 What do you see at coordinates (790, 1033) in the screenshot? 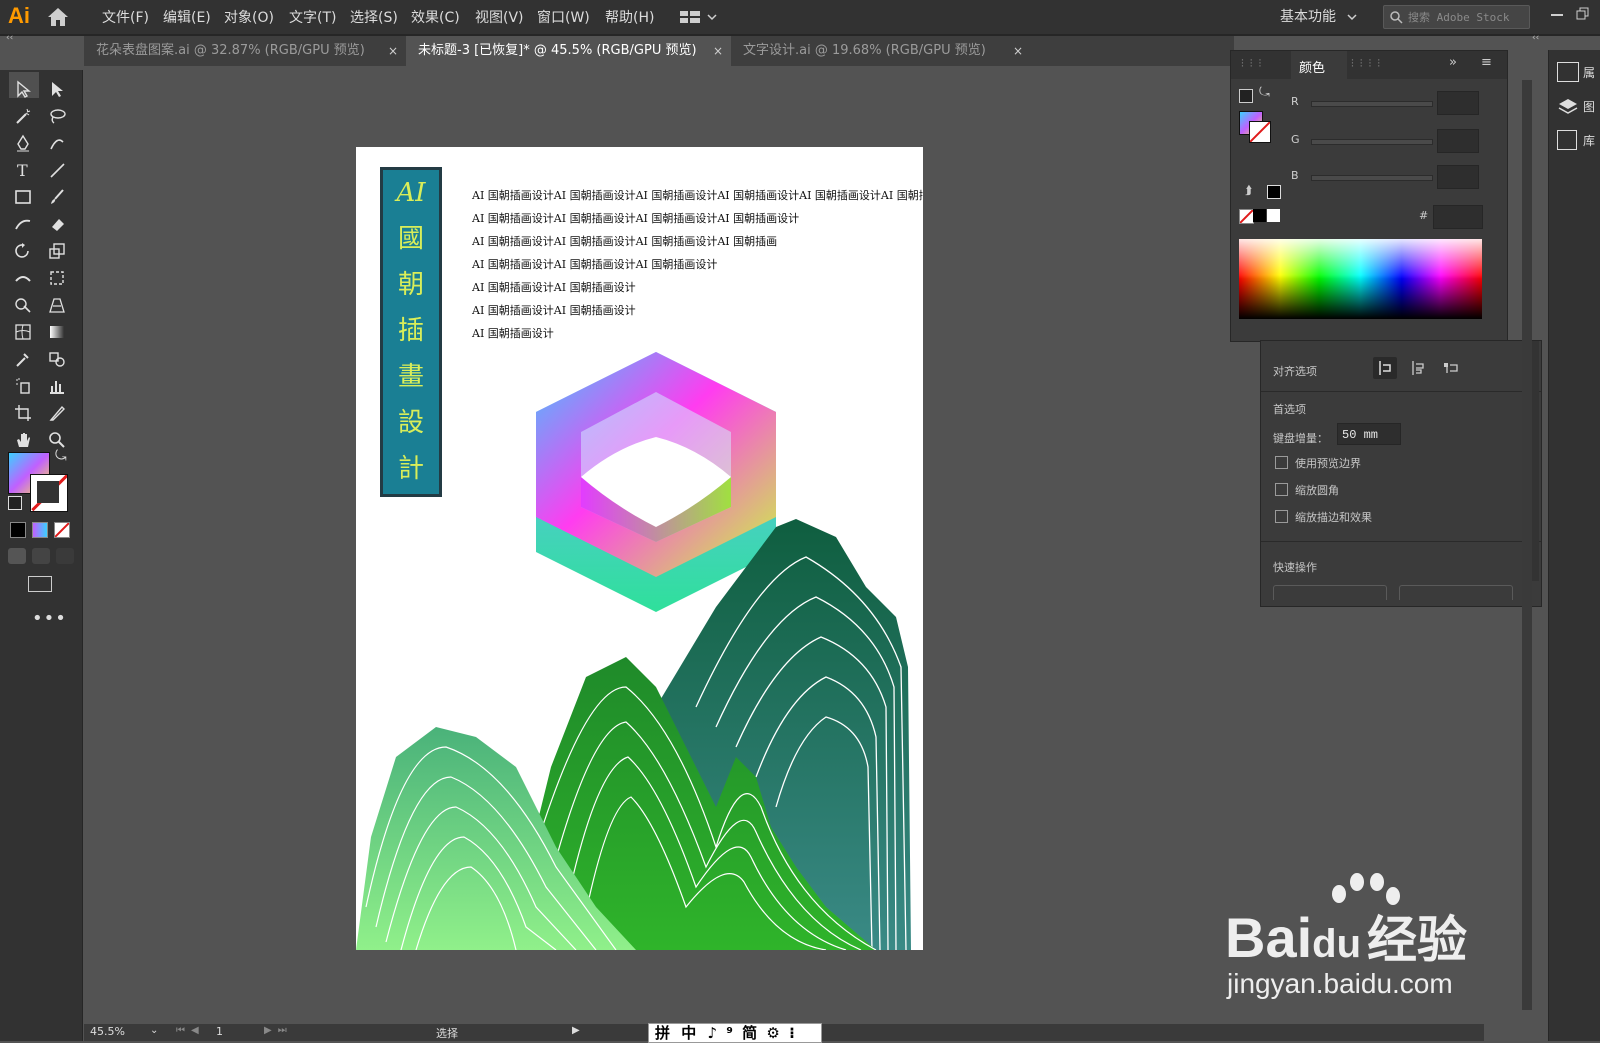
I see `ime-item: ⁝` at bounding box center [790, 1033].